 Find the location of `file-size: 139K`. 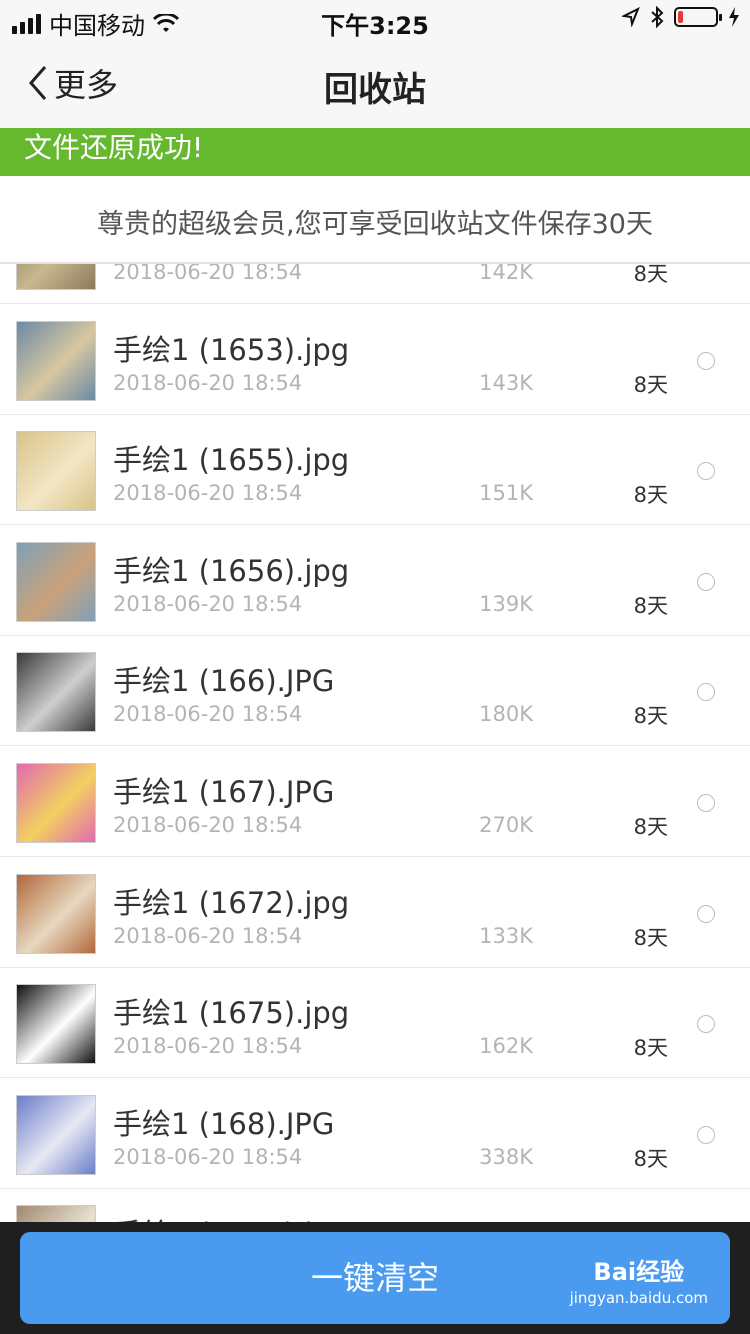

file-size: 139K is located at coordinates (506, 603).